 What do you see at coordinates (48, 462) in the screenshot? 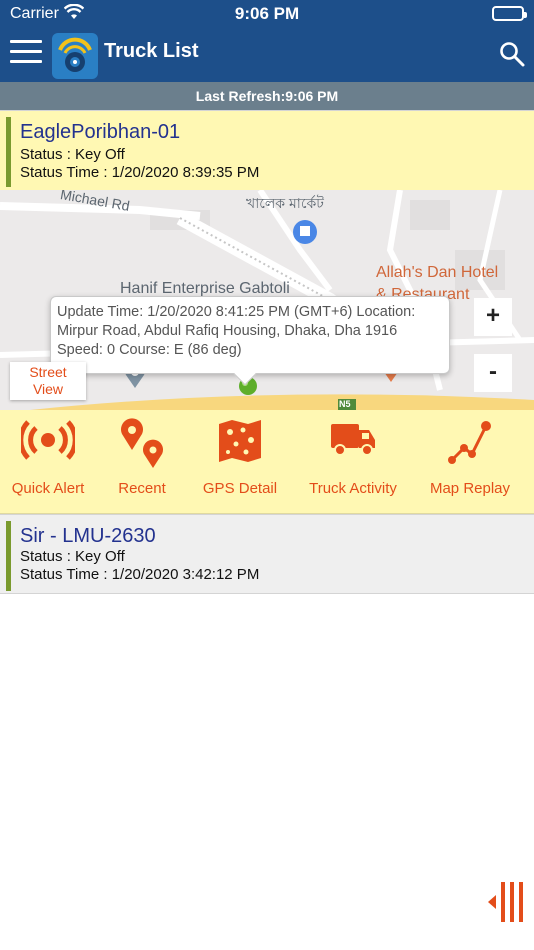
I see `quick-alert-button: Quick Alert` at bounding box center [48, 462].